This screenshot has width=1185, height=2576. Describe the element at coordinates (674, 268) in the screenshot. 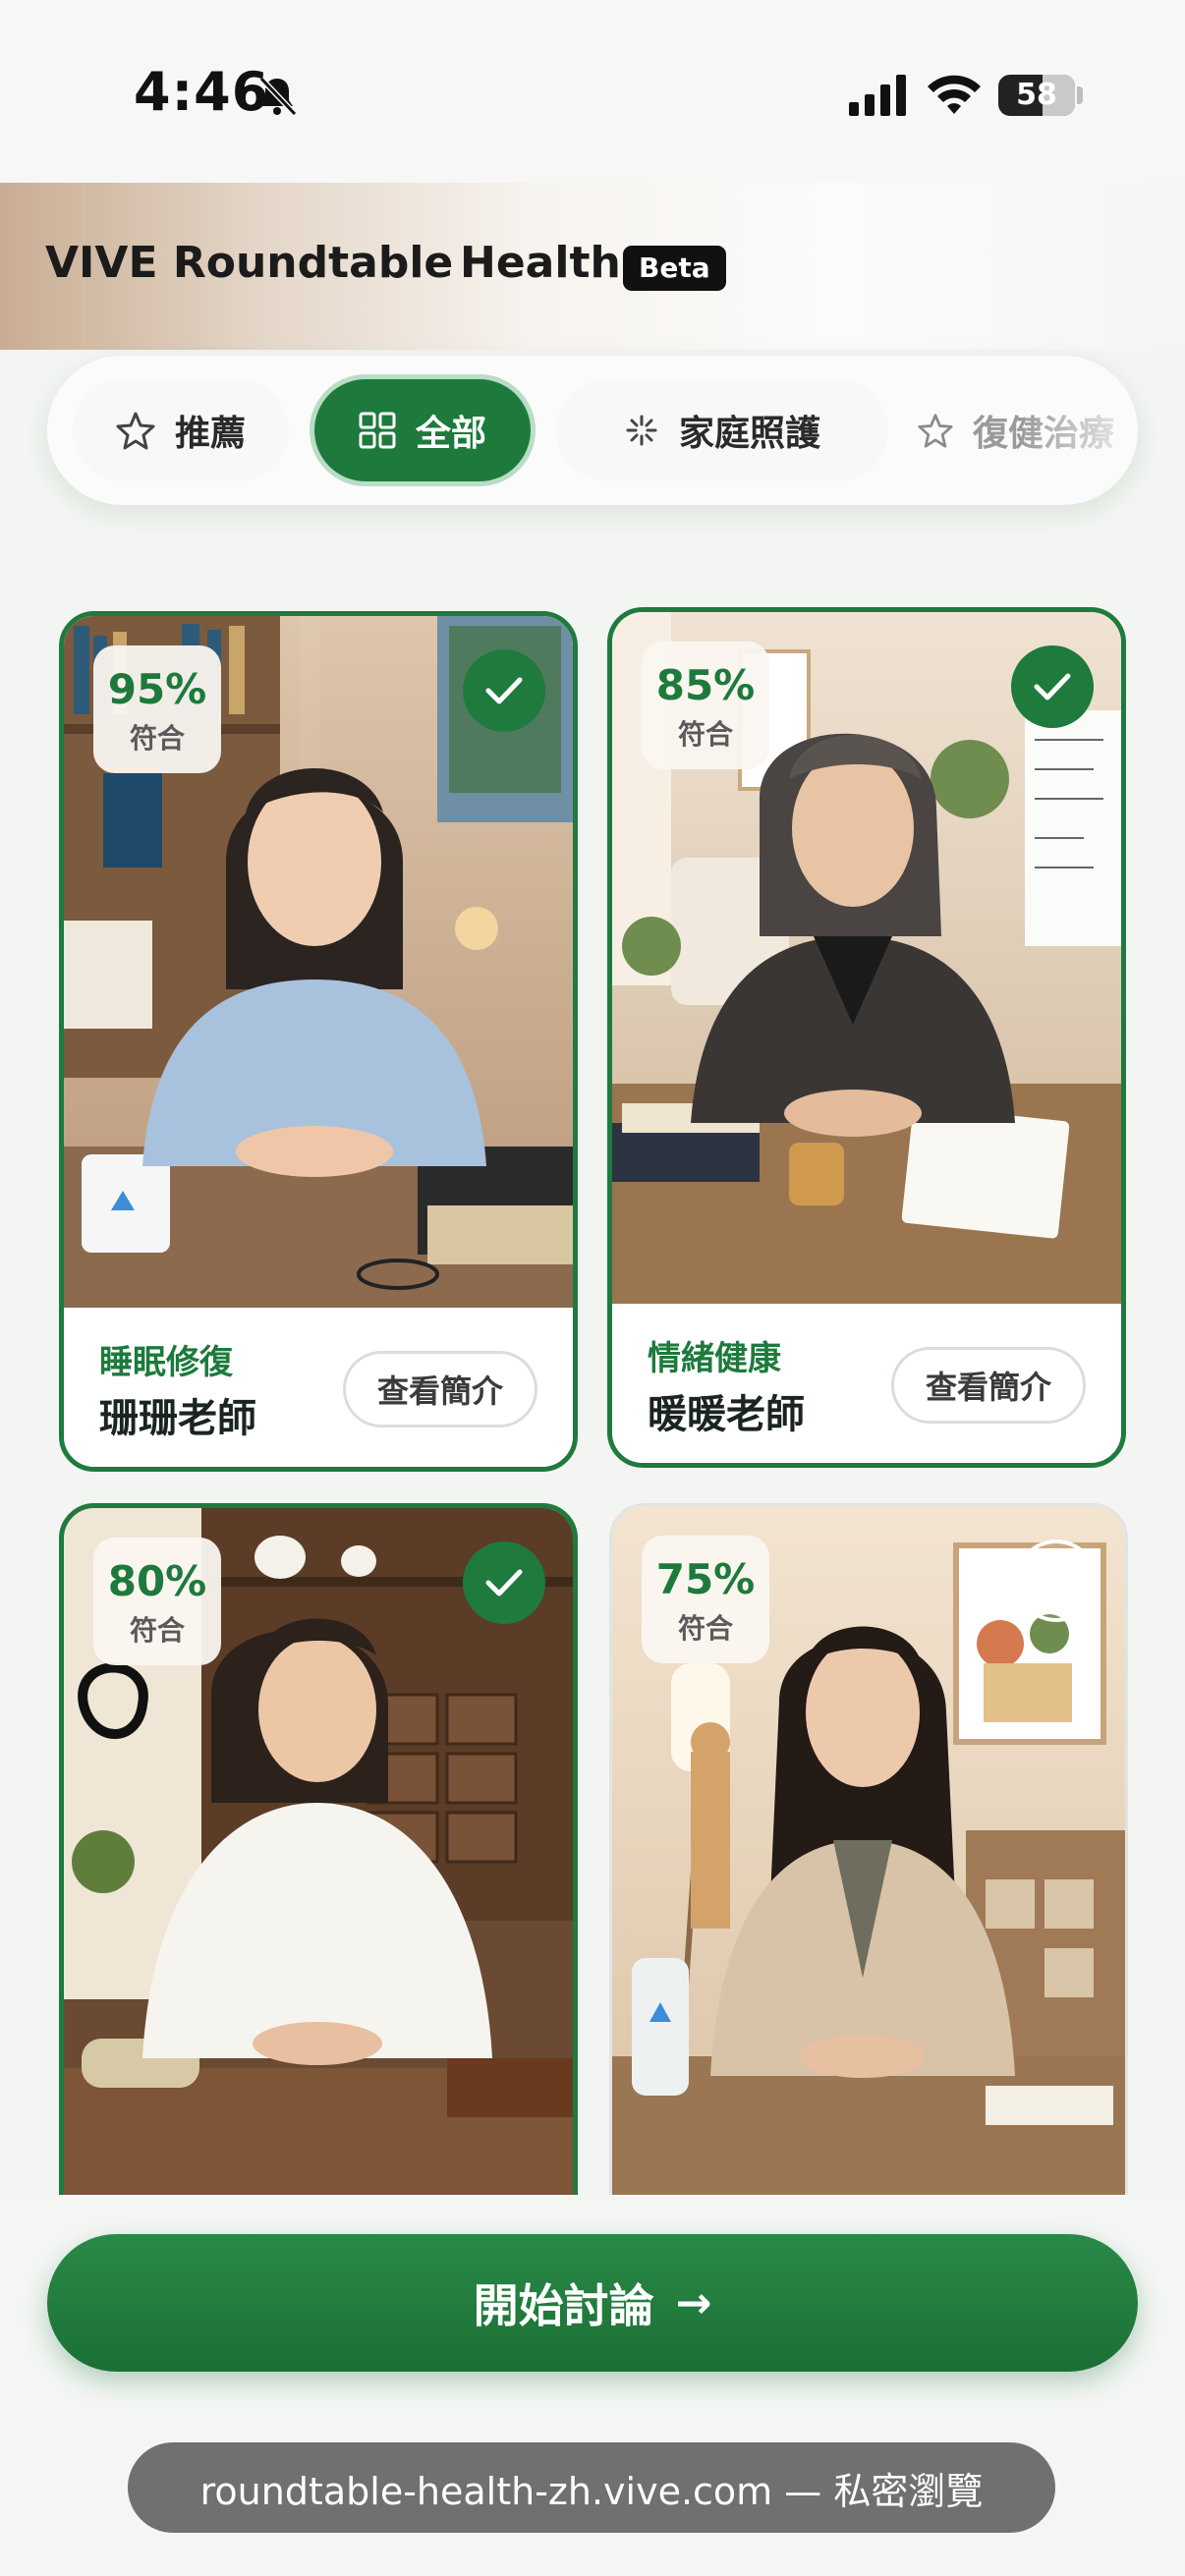

I see `beta-badge: Beta` at that location.